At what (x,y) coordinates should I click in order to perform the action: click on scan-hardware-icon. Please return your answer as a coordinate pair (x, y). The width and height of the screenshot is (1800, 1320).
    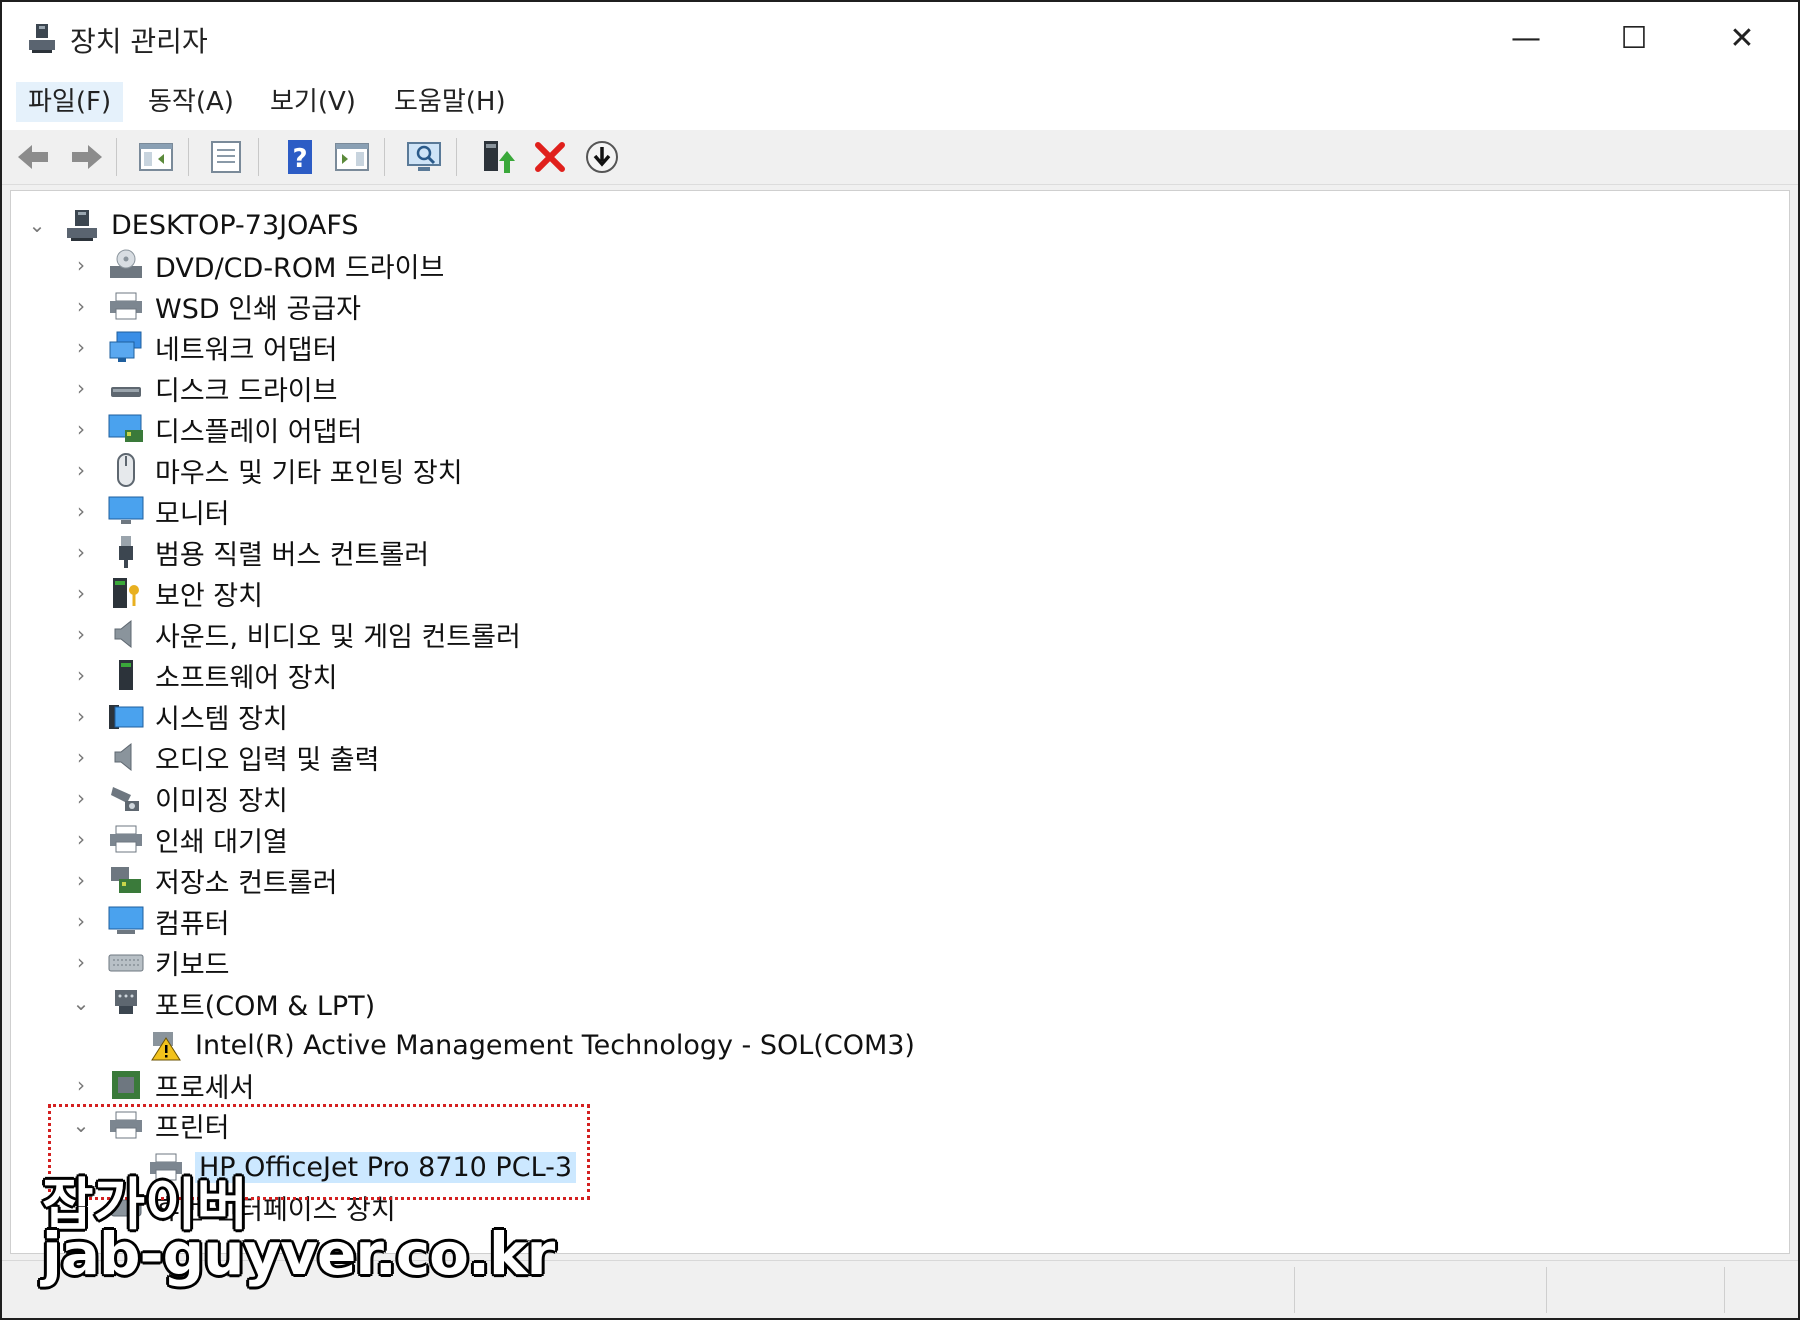
    Looking at the image, I should click on (424, 157).